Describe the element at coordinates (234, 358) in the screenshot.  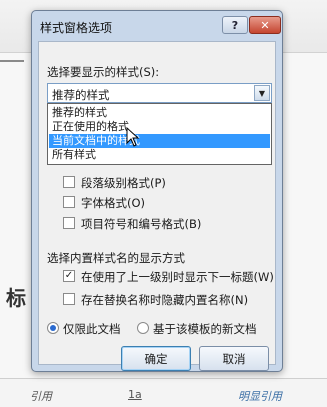
I see `cancel-button: 取消` at that location.